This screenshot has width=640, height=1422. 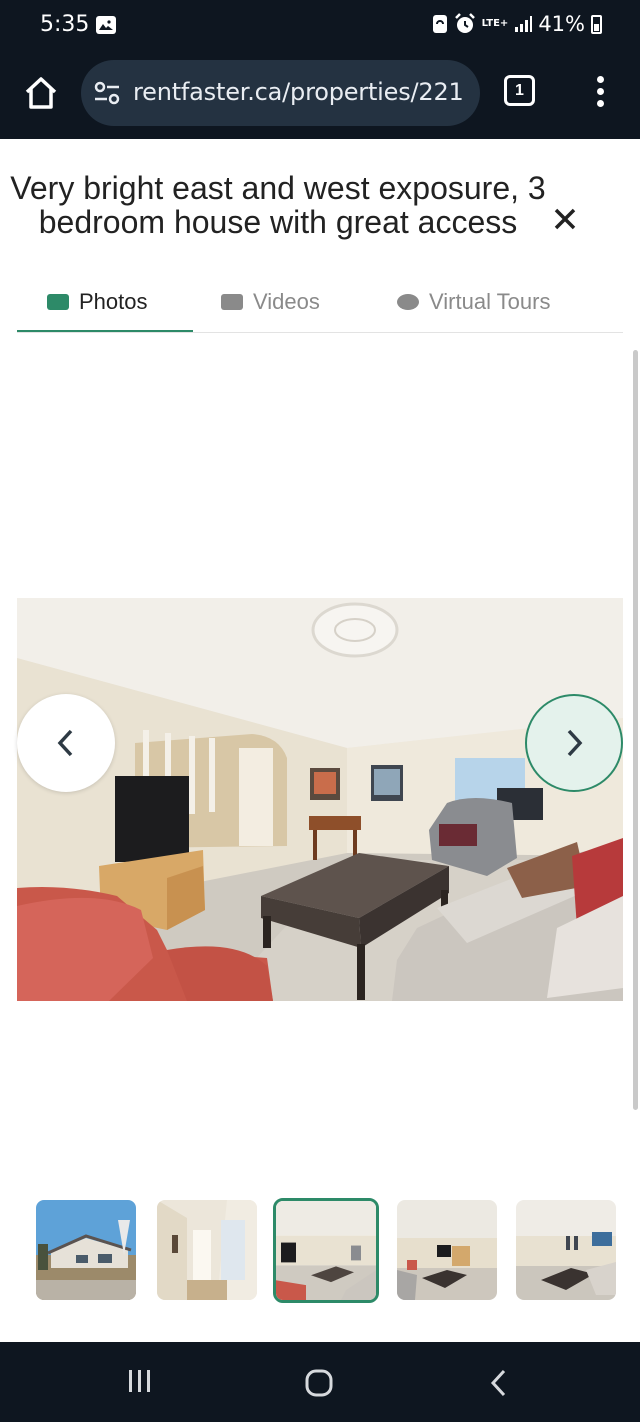 What do you see at coordinates (58, 302) in the screenshot?
I see `photo-icon` at bounding box center [58, 302].